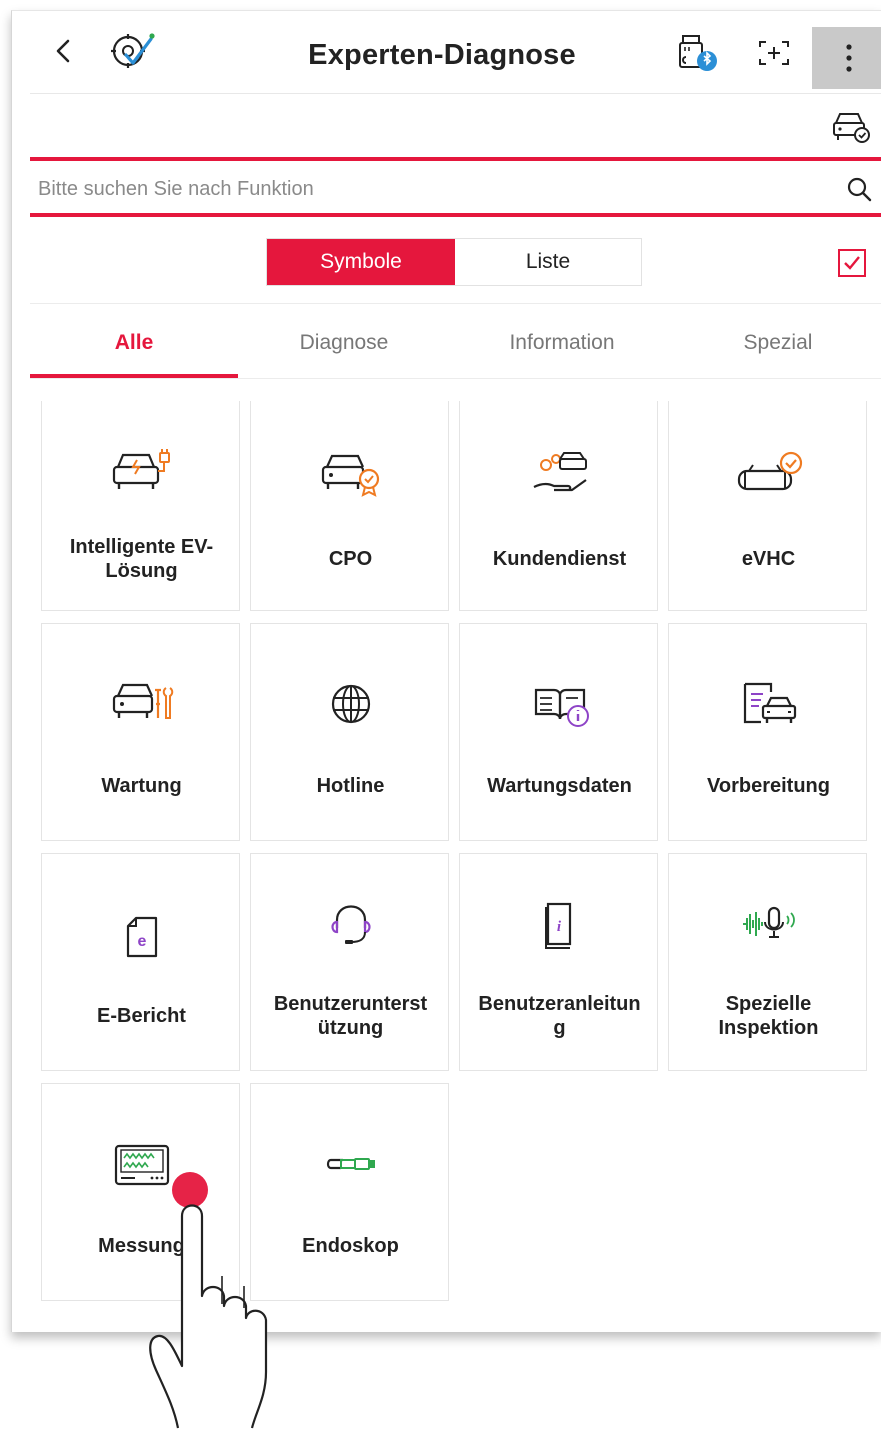  I want to click on svg-text: e, so click(142, 941).